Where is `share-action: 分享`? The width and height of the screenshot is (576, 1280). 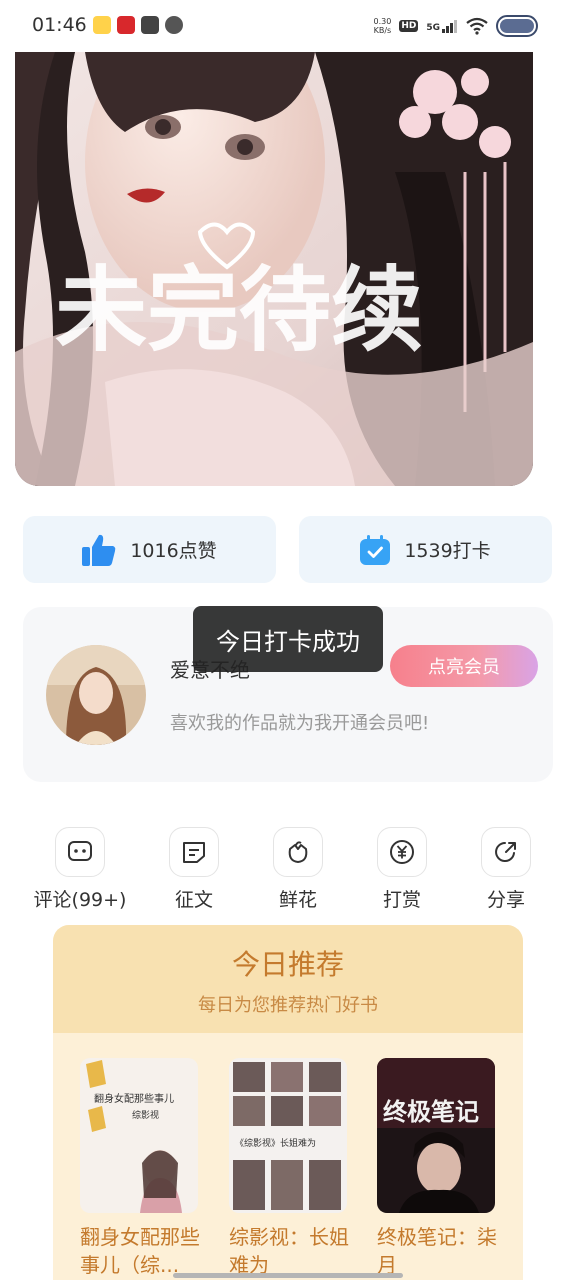 share-action: 分享 is located at coordinates (506, 869).